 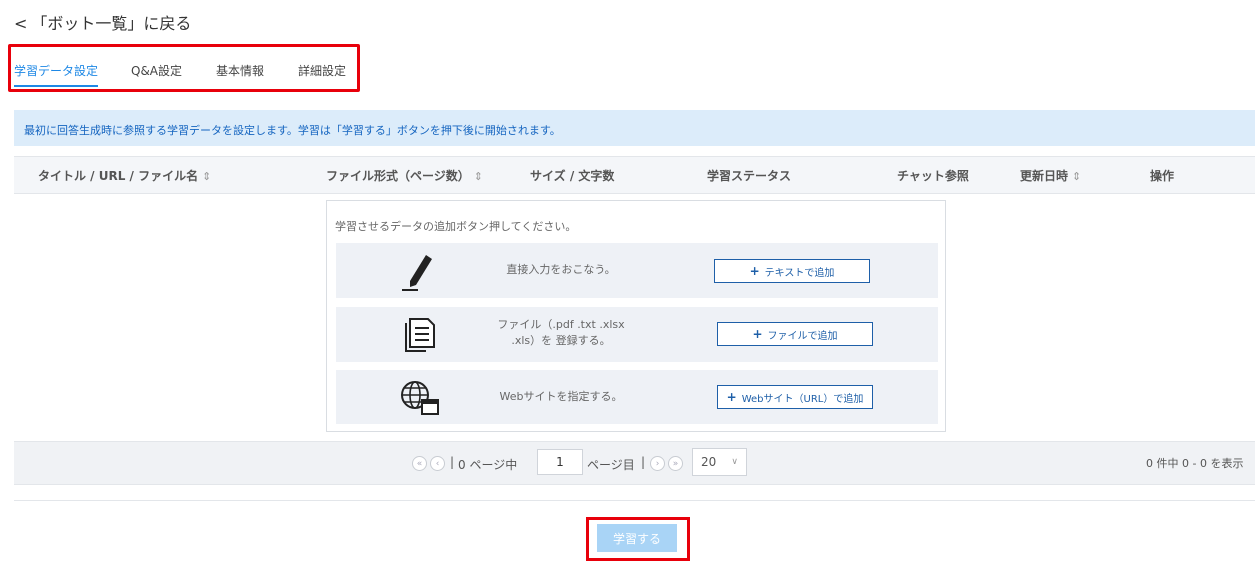 I want to click on double-chevron-left-icon: «, so click(x=419, y=463).